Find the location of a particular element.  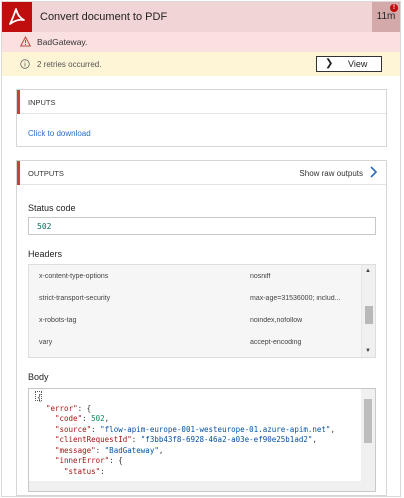

code-token: "innerError" is located at coordinates (82, 460).